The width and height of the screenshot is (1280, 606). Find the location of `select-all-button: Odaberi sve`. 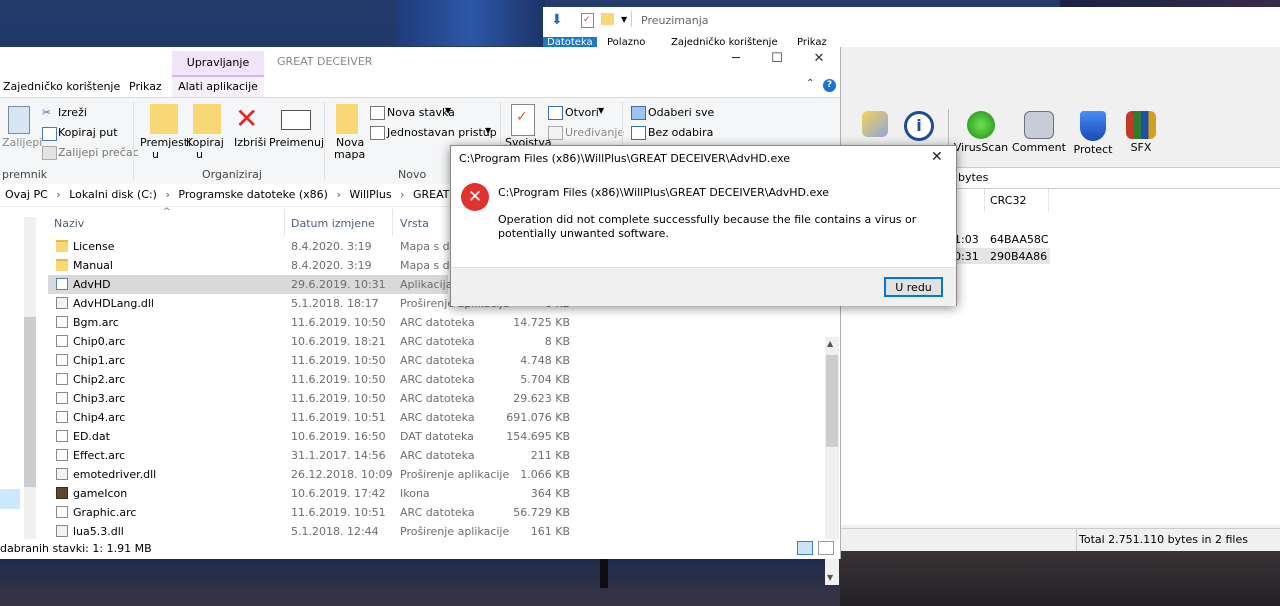

select-all-button: Odaberi sve is located at coordinates (681, 112).